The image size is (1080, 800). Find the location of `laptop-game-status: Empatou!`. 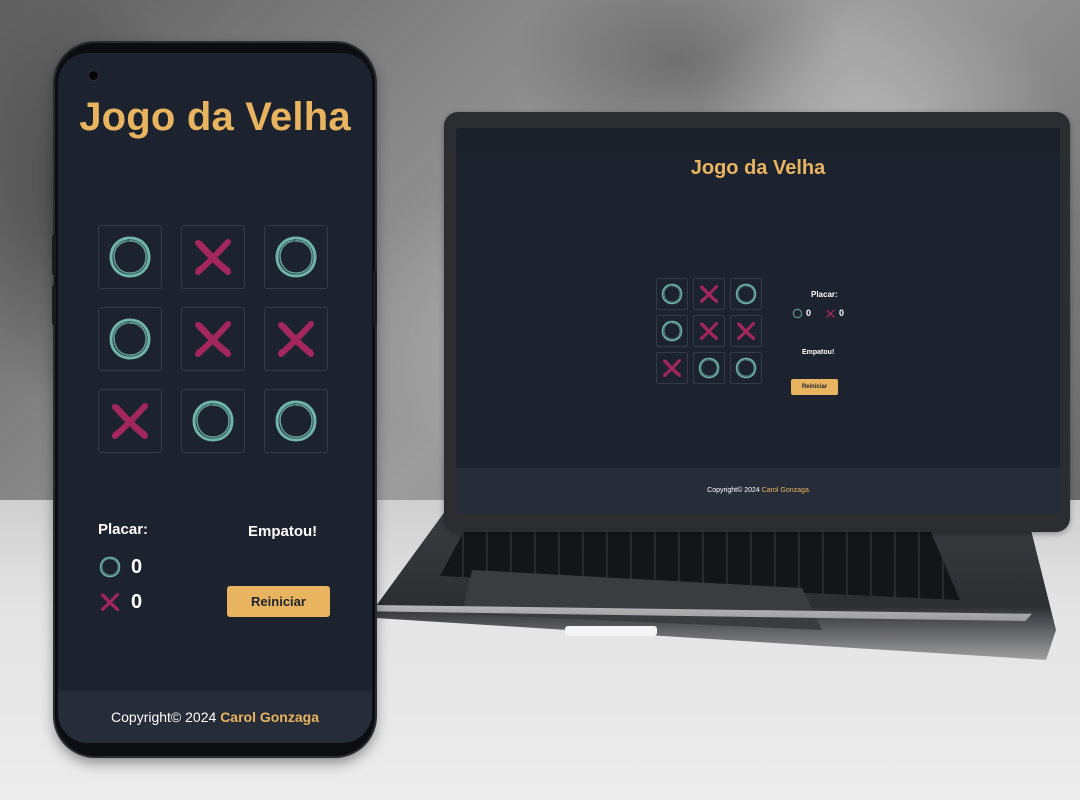

laptop-game-status: Empatou! is located at coordinates (818, 352).